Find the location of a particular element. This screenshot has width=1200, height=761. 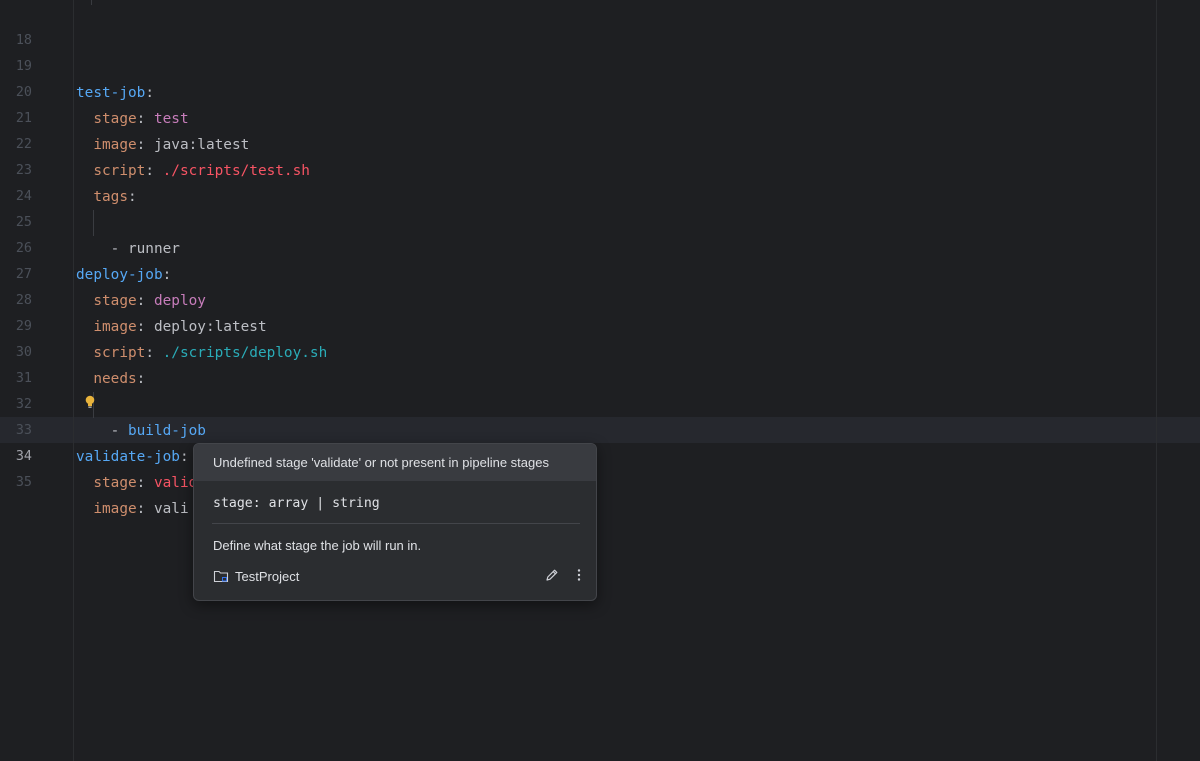

code-line-35: 35 image: vali is located at coordinates (94, 480).